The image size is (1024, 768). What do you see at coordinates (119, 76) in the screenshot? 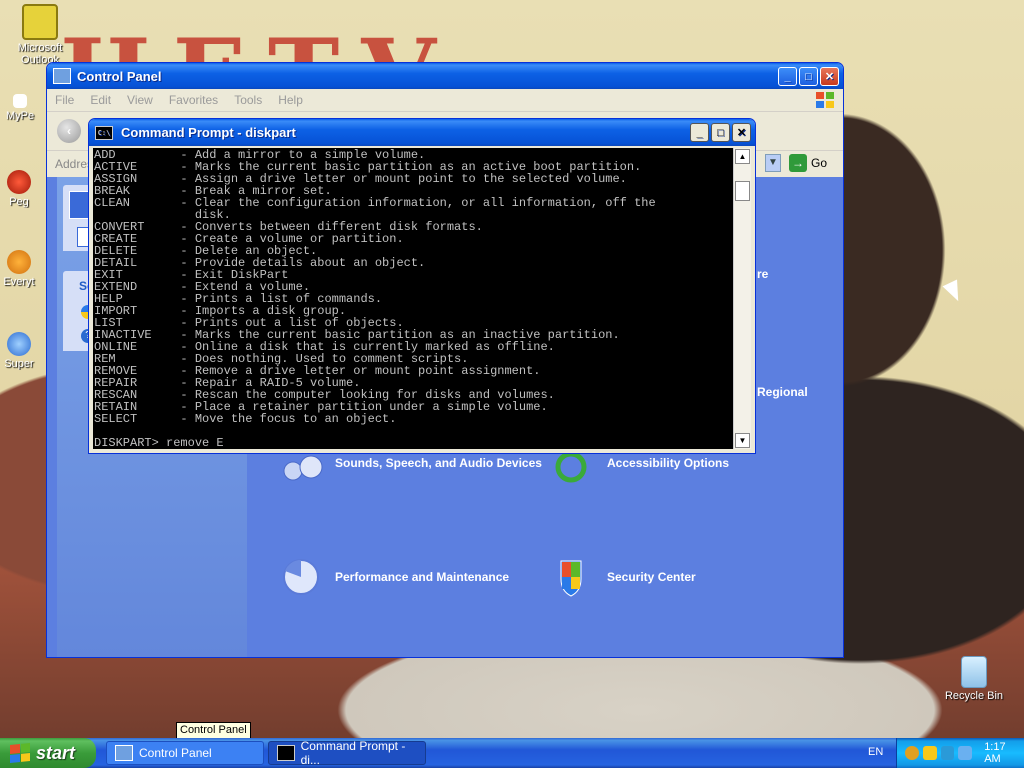
I see `window-title: Control Panel` at bounding box center [119, 76].